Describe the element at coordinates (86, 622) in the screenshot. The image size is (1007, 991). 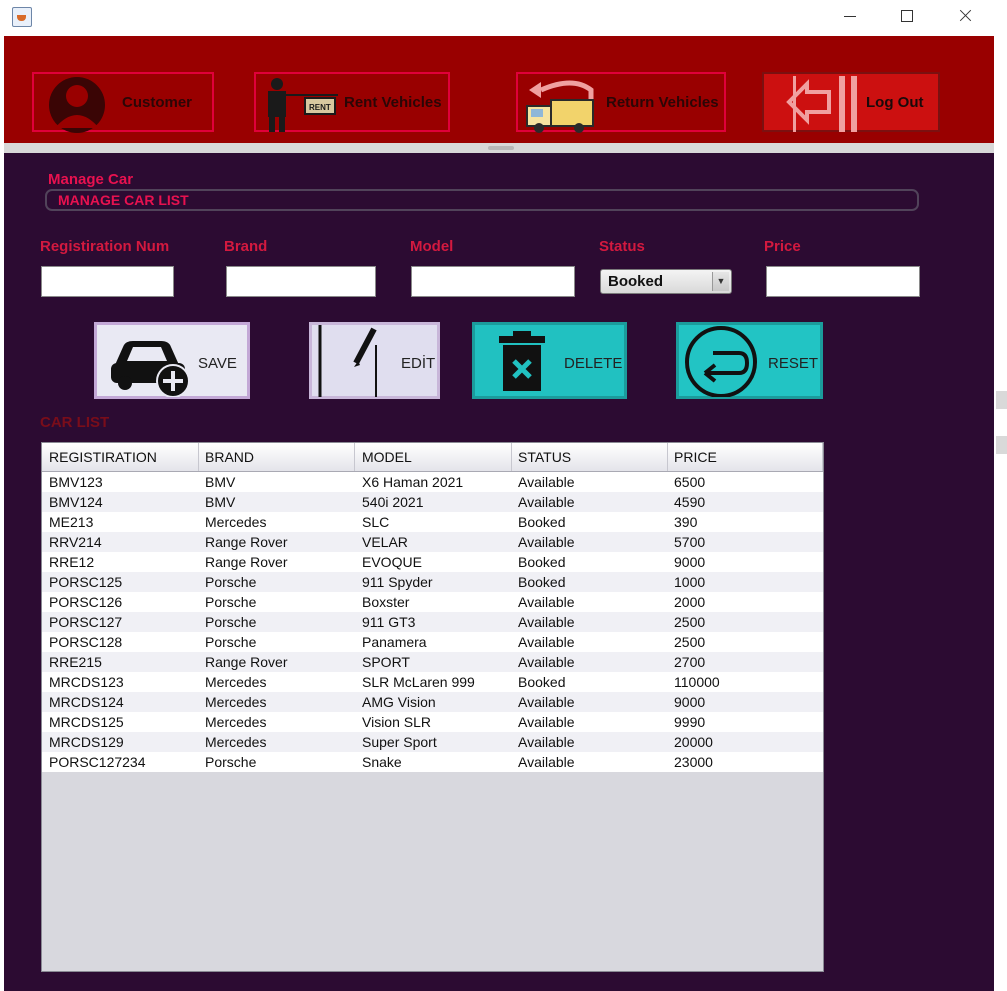
I see `table-cell: PORSC127` at that location.